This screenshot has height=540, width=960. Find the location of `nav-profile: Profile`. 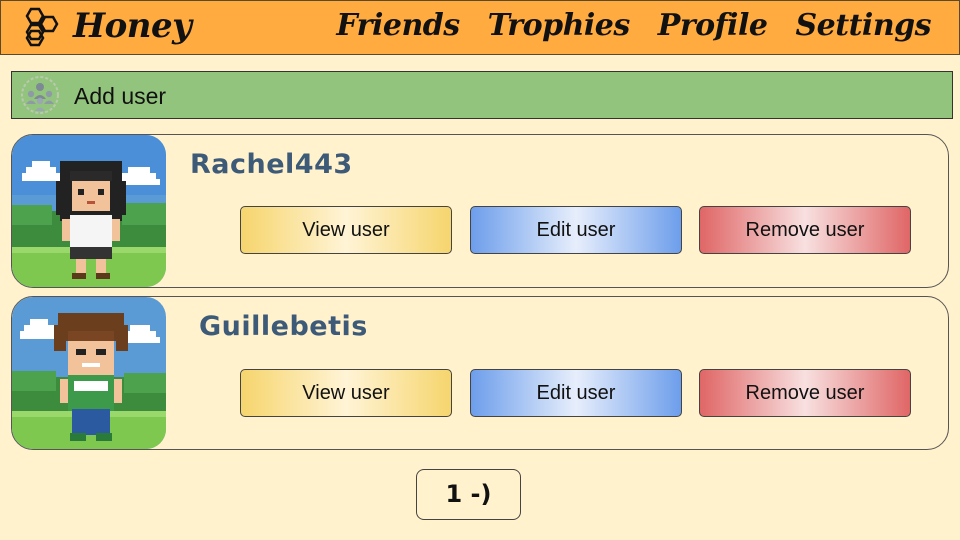

nav-profile: Profile is located at coordinates (713, 25).